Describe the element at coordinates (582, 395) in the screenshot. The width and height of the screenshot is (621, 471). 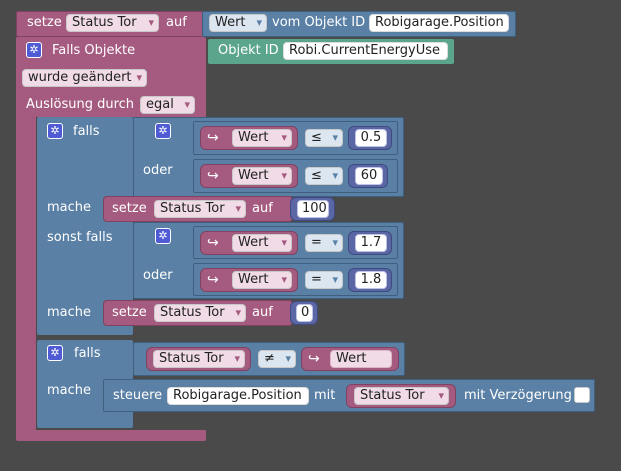
I see `delay-checkbox` at that location.